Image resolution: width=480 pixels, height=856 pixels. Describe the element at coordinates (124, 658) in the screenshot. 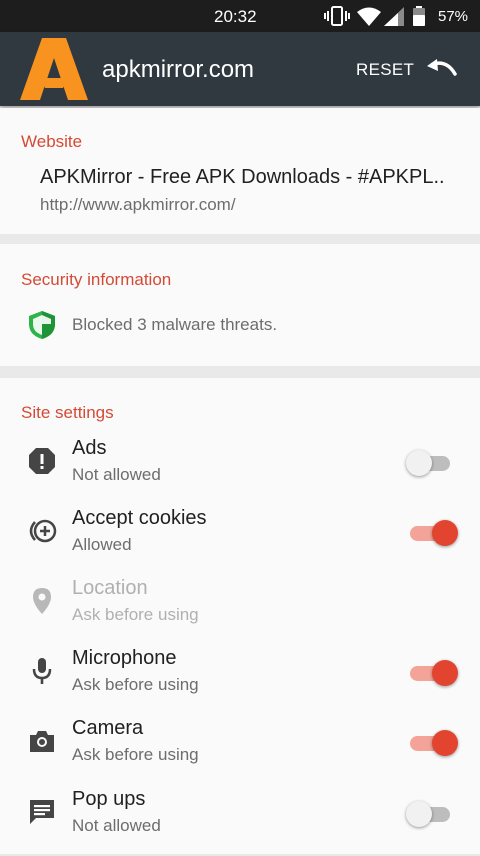

I see `setting-name: Microphone` at that location.